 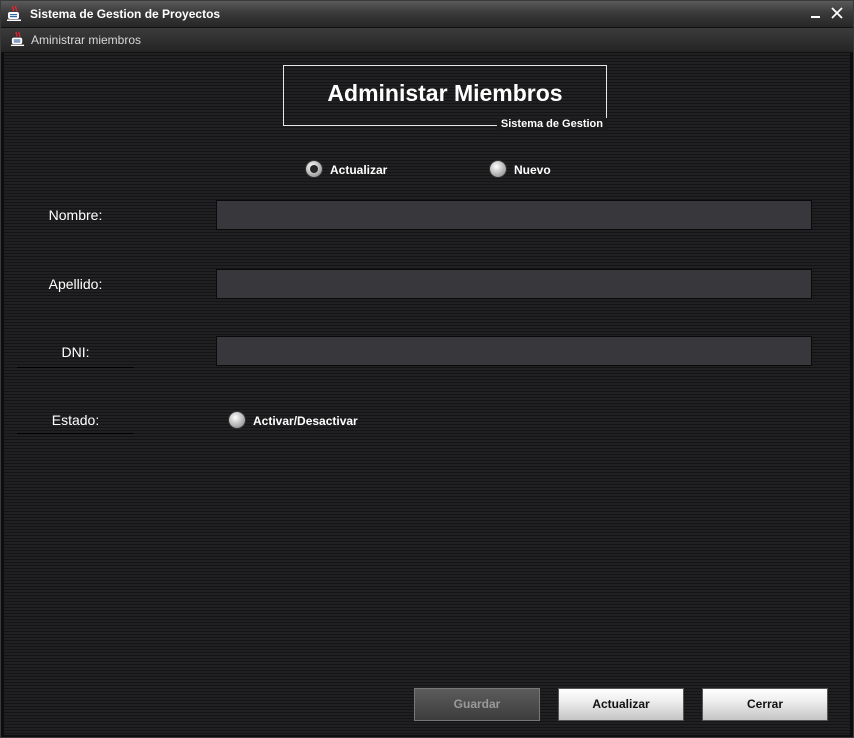 What do you see at coordinates (514, 215) in the screenshot?
I see `nombre-field` at bounding box center [514, 215].